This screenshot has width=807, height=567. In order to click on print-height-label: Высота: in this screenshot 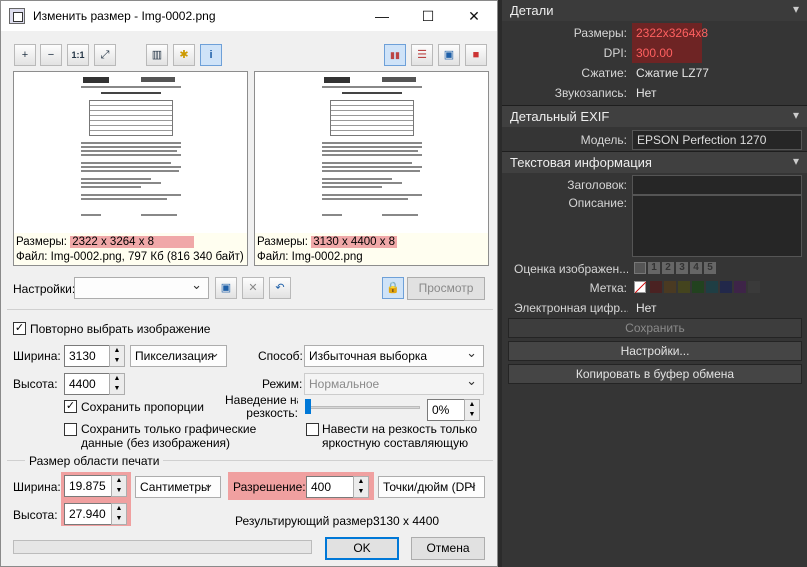, I will do `click(35, 515)`.